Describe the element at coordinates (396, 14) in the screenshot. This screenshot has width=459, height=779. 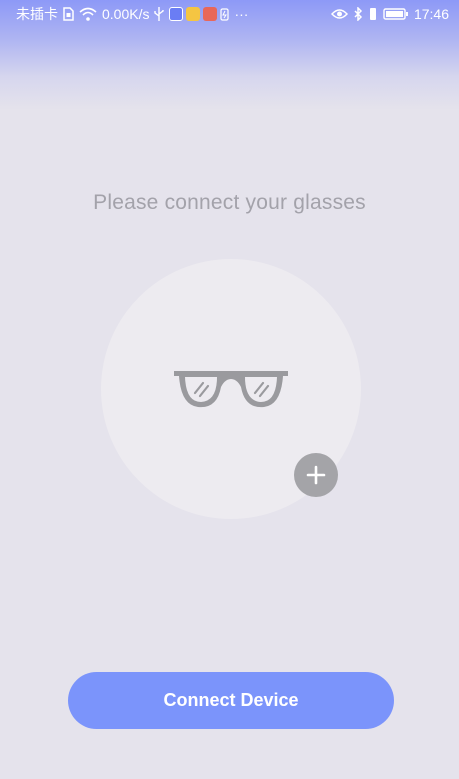
I see `battery-icon` at that location.